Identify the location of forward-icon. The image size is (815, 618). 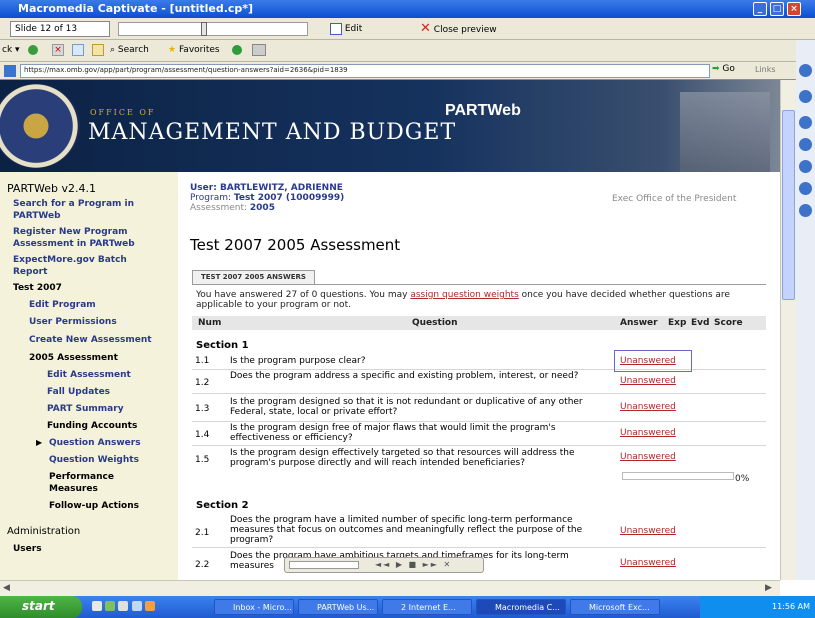
(33, 50).